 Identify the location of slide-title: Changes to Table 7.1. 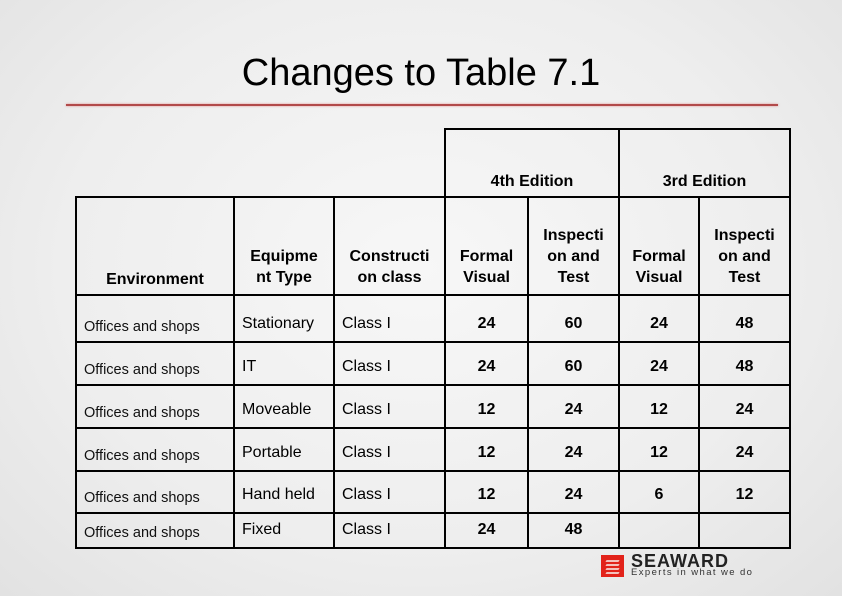
(421, 73).